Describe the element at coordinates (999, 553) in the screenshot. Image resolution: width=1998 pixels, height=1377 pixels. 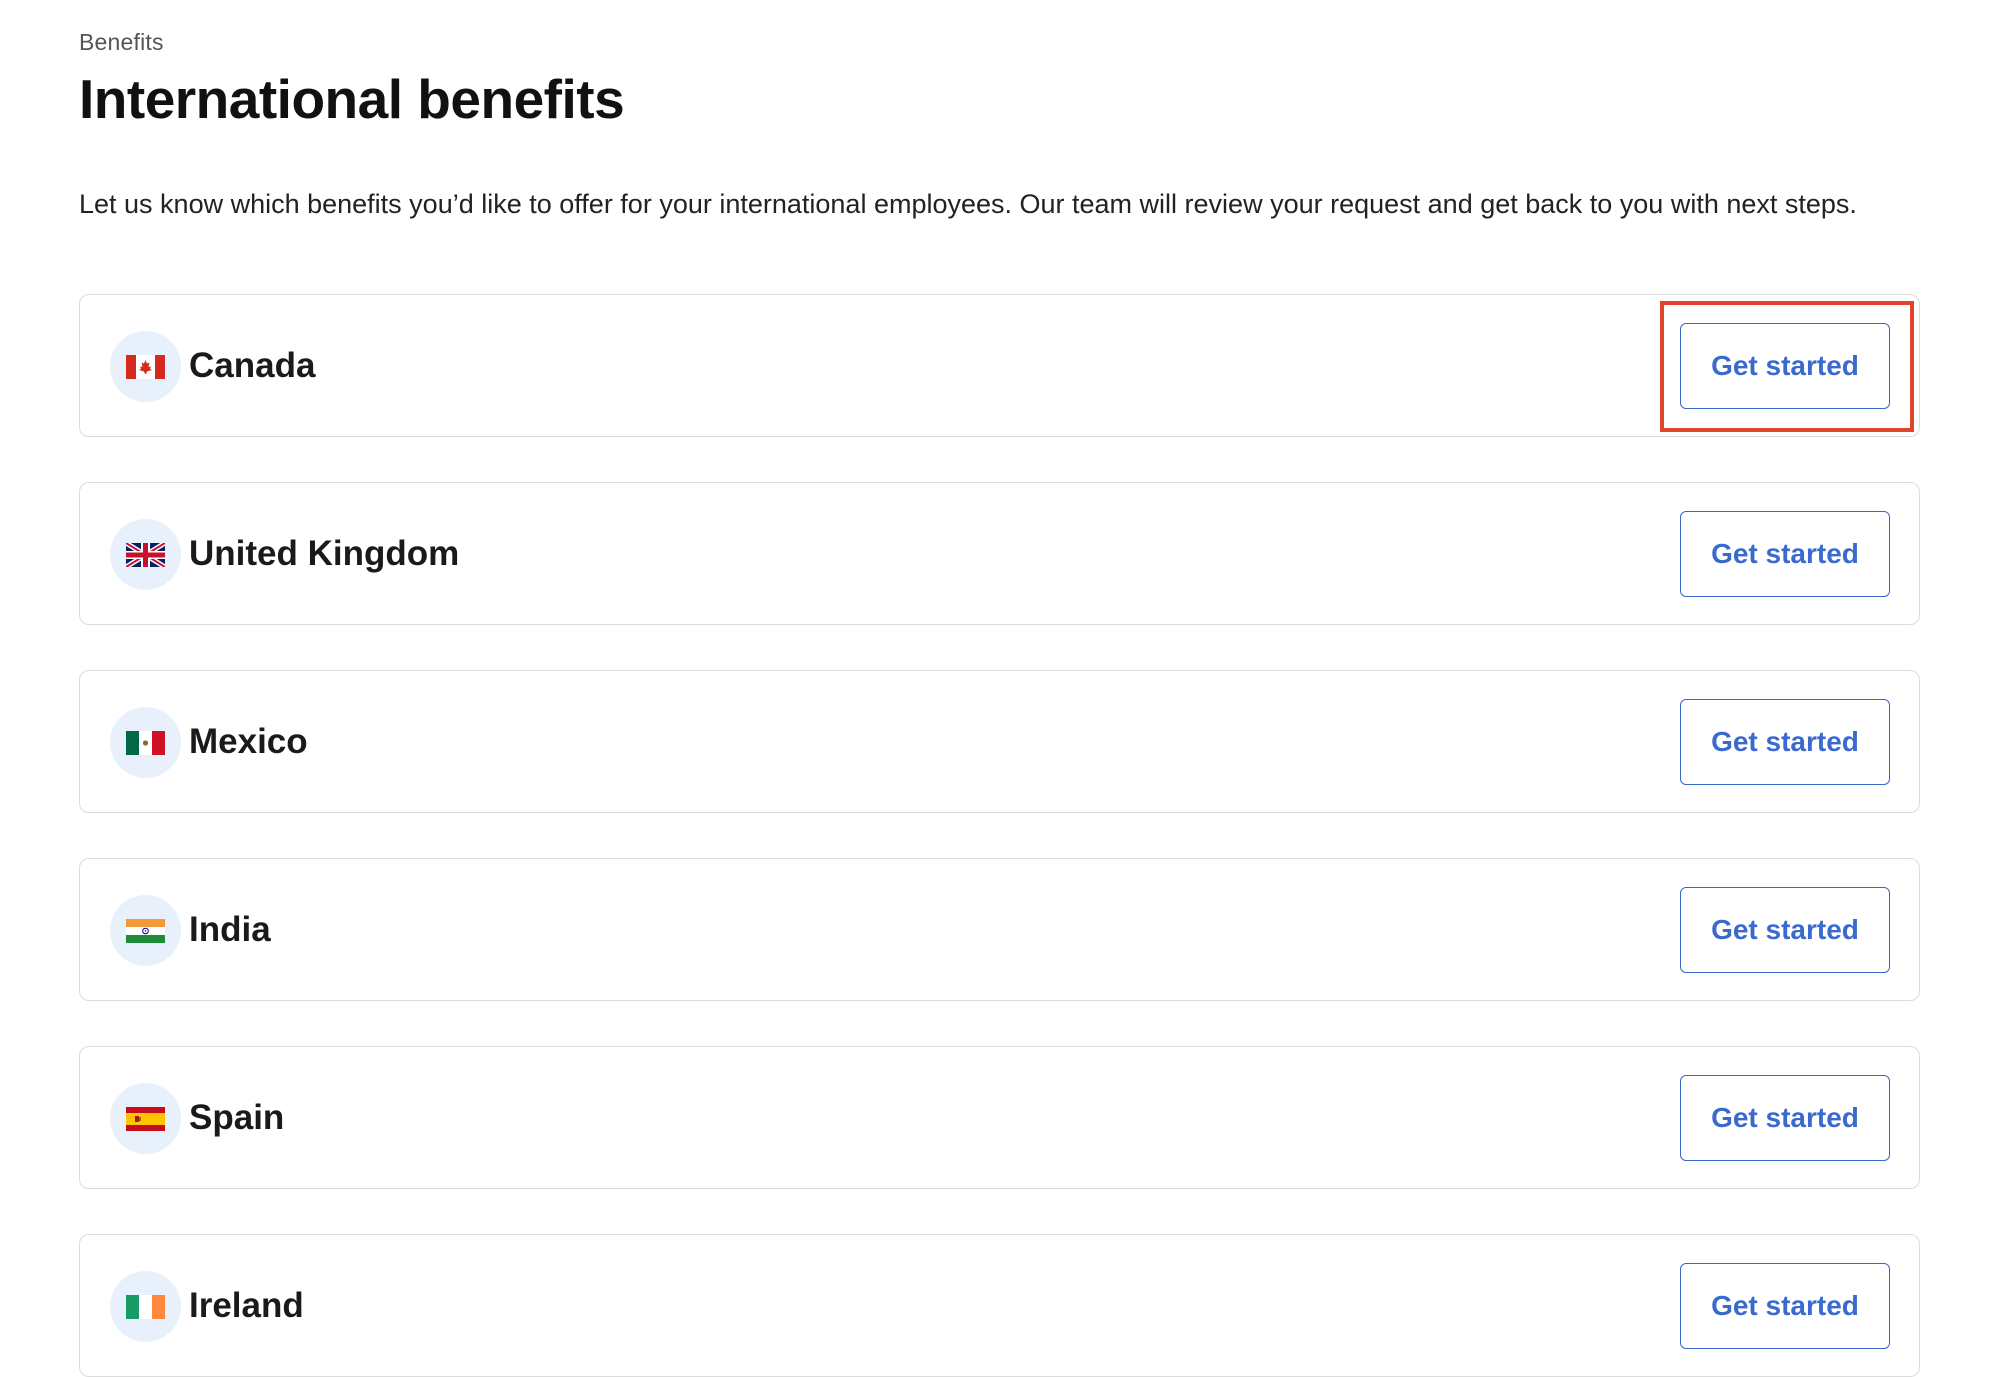
I see `country-card-united-kingdom: United Kingdom Get started` at that location.